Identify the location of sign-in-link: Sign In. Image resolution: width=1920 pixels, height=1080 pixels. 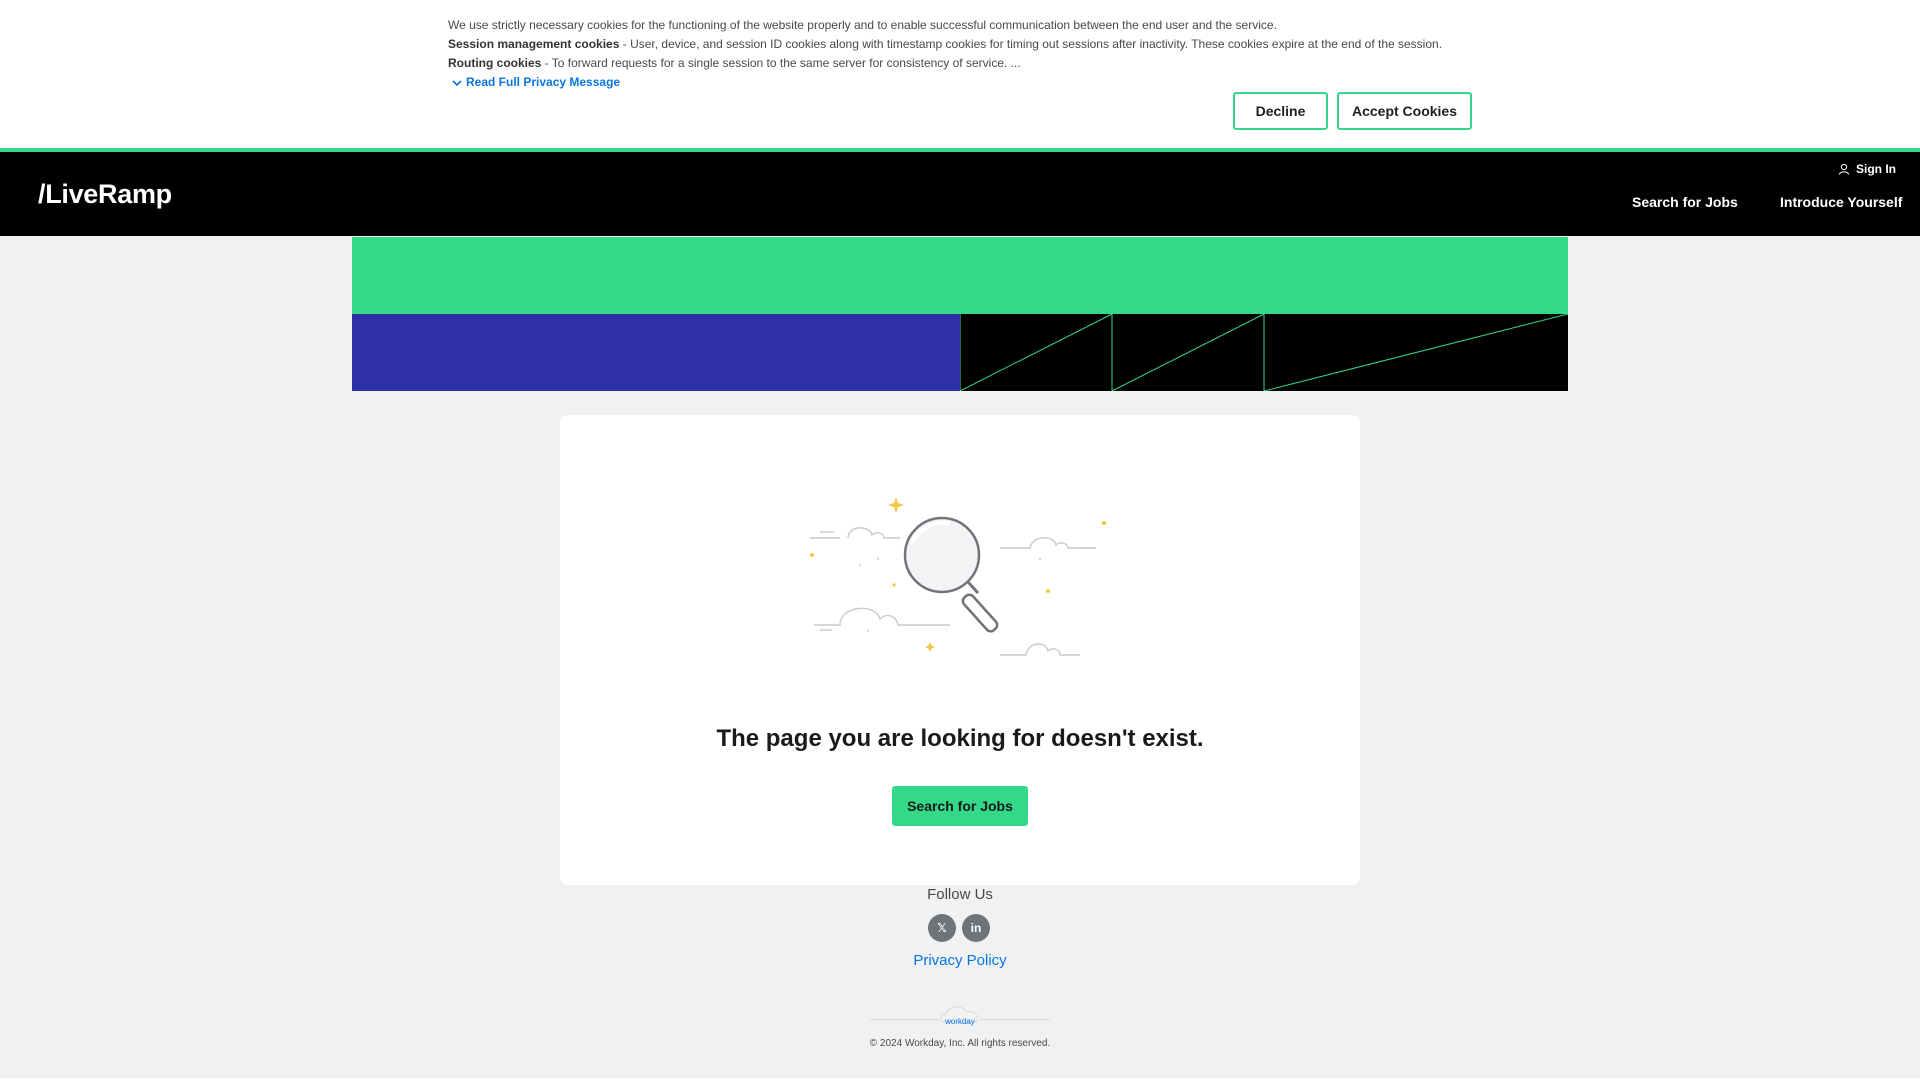
(1867, 169).